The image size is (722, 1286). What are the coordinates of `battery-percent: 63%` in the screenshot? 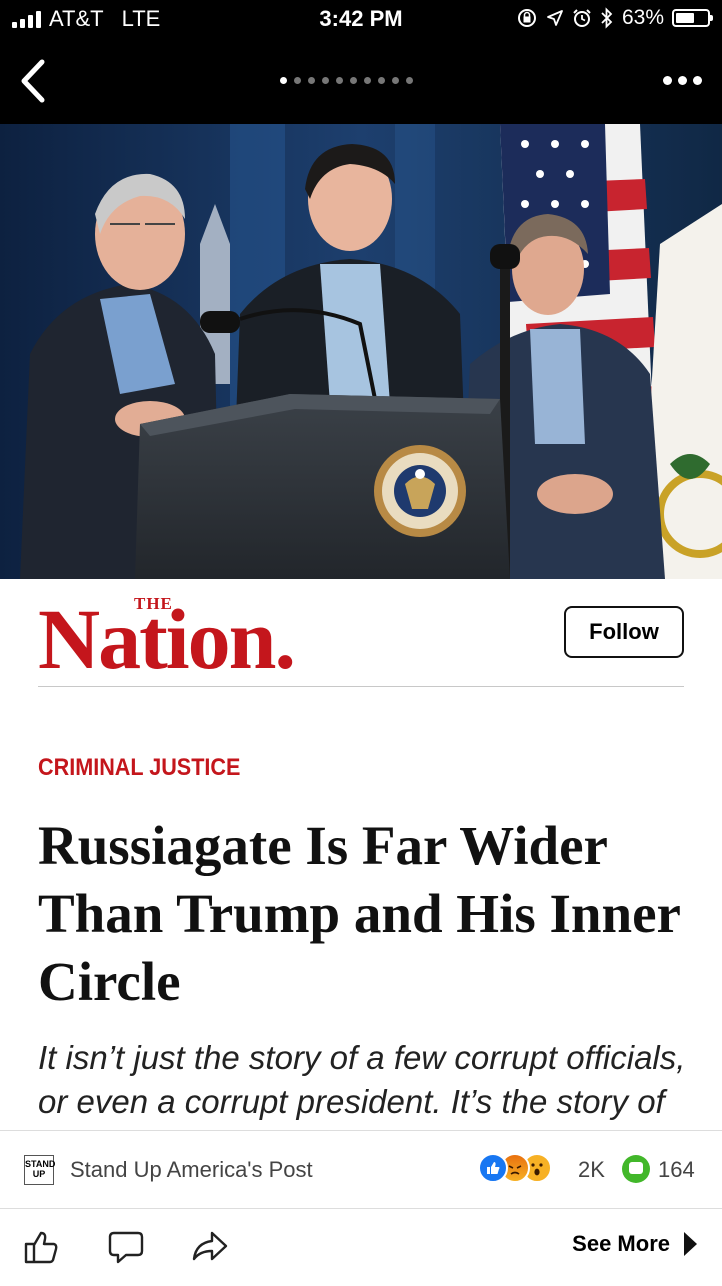 It's located at (642, 17).